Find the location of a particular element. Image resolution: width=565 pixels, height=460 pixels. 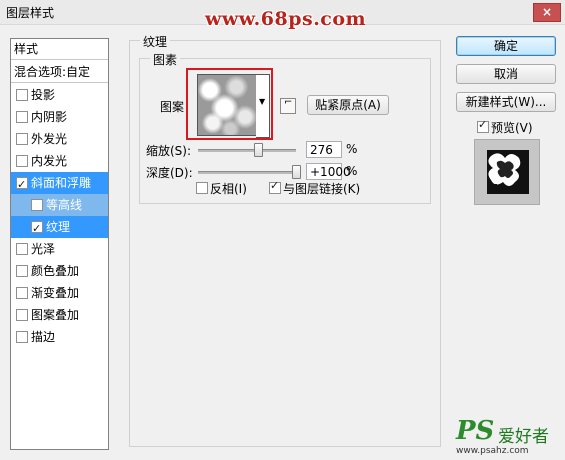

pattern-picker-dropdown: ▼ is located at coordinates (263, 106).